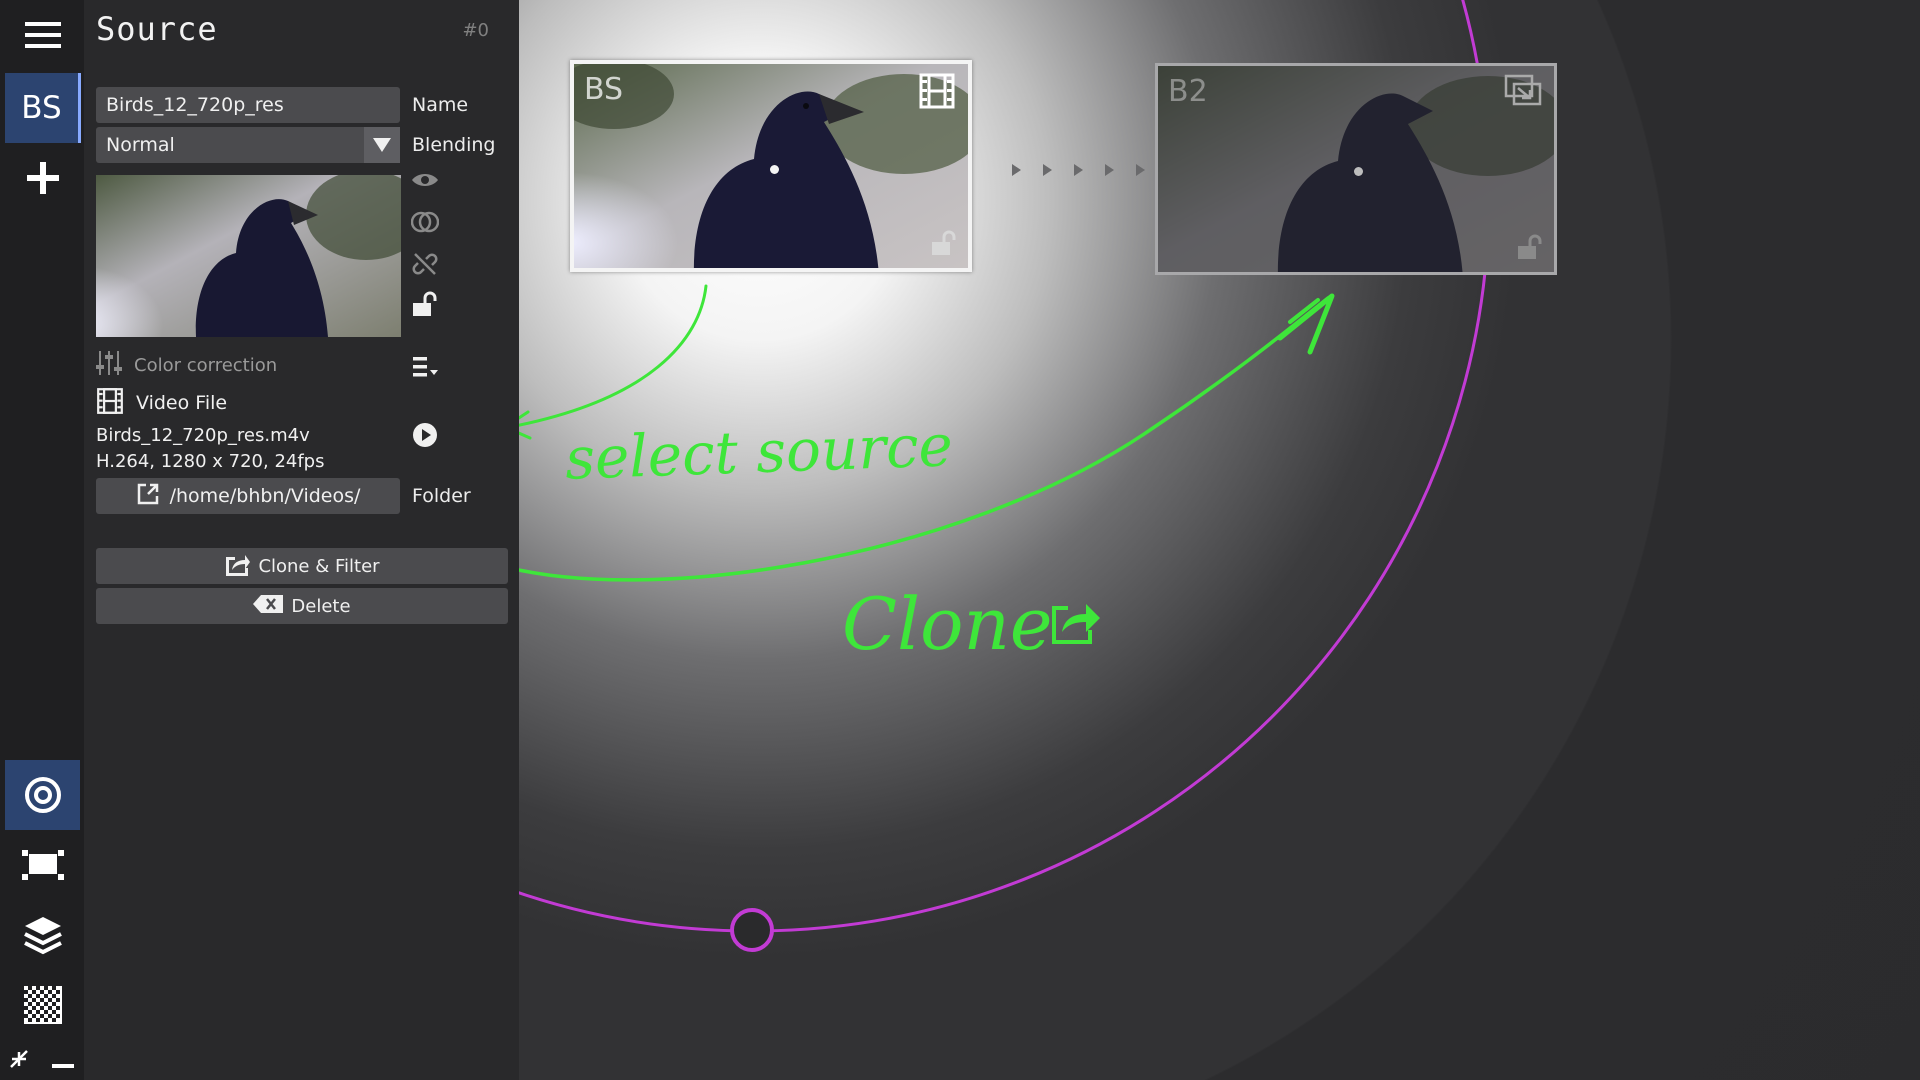 This screenshot has height=1080, width=1920. I want to click on source-tab-bs: BS, so click(43, 108).